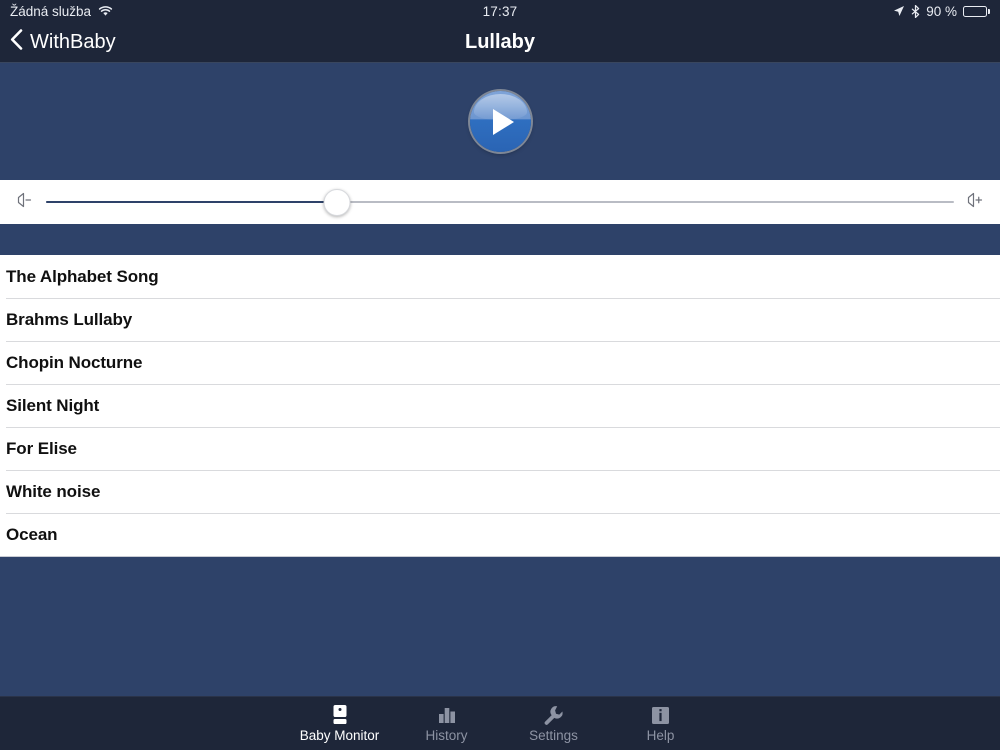 The image size is (1000, 750). I want to click on speaker-plus-icon, so click(975, 202).